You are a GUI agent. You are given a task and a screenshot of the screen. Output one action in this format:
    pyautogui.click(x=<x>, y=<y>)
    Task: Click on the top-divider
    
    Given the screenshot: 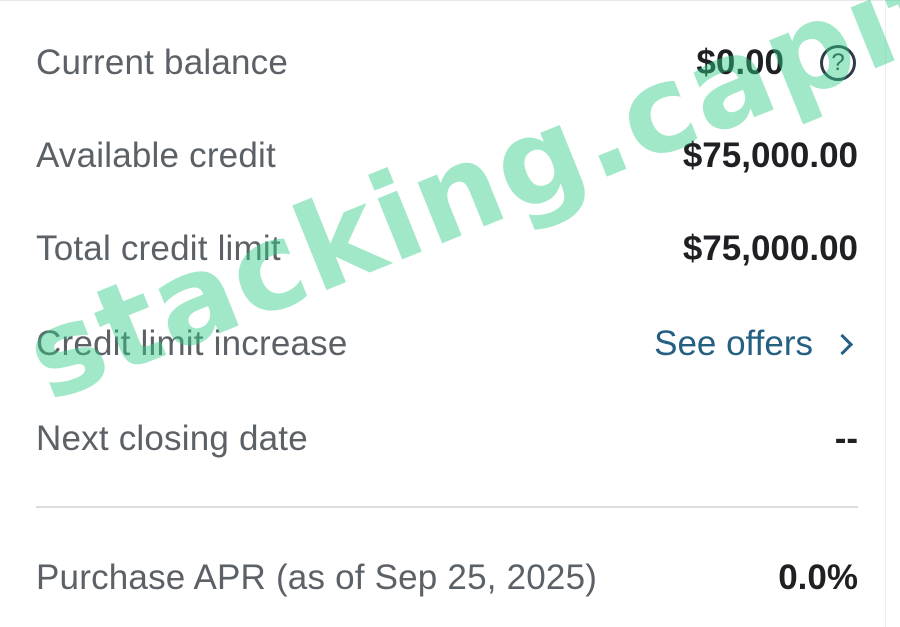 What is the action you would take?
    pyautogui.click(x=450, y=0)
    